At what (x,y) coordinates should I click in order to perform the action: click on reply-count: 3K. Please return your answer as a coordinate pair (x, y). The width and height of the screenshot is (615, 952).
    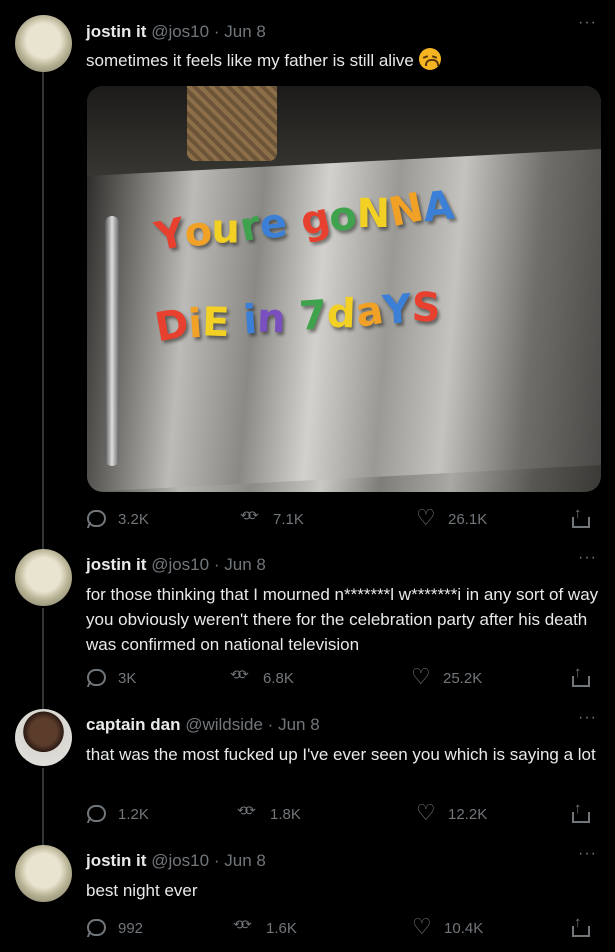
    Looking at the image, I should click on (127, 678).